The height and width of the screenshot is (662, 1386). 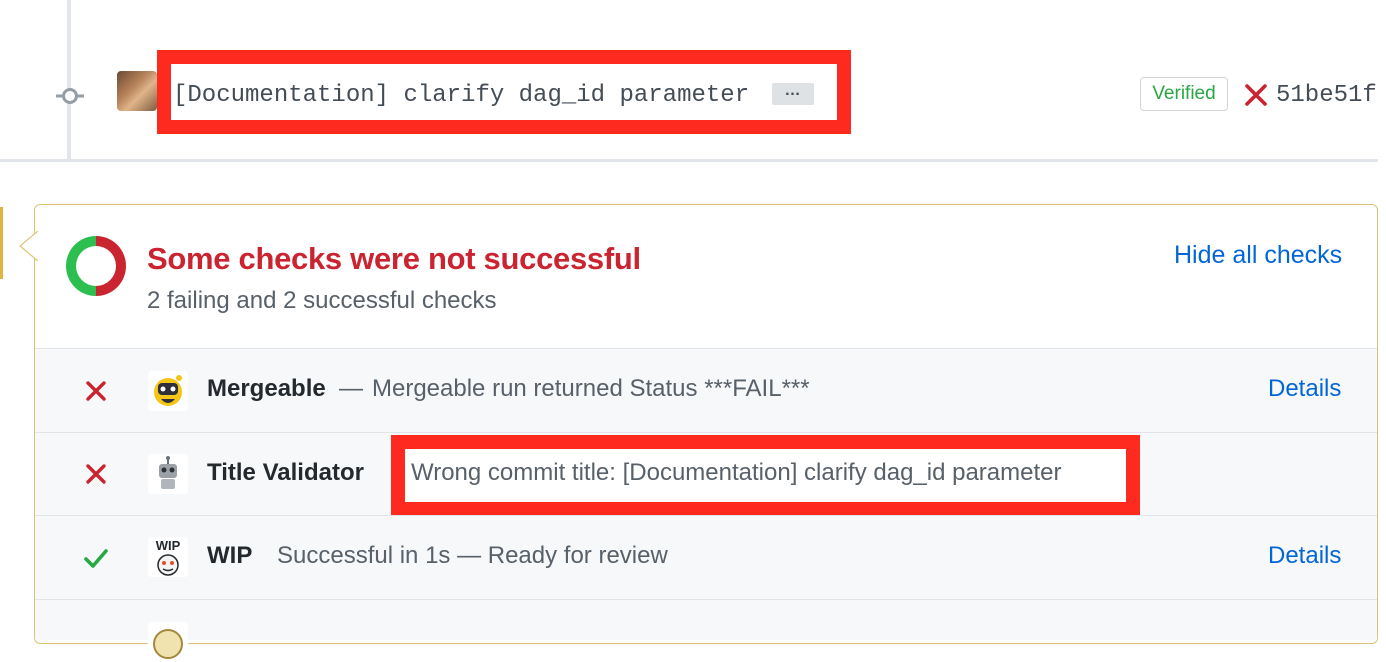 I want to click on wip-bot-avatar: WIP, so click(x=168, y=557).